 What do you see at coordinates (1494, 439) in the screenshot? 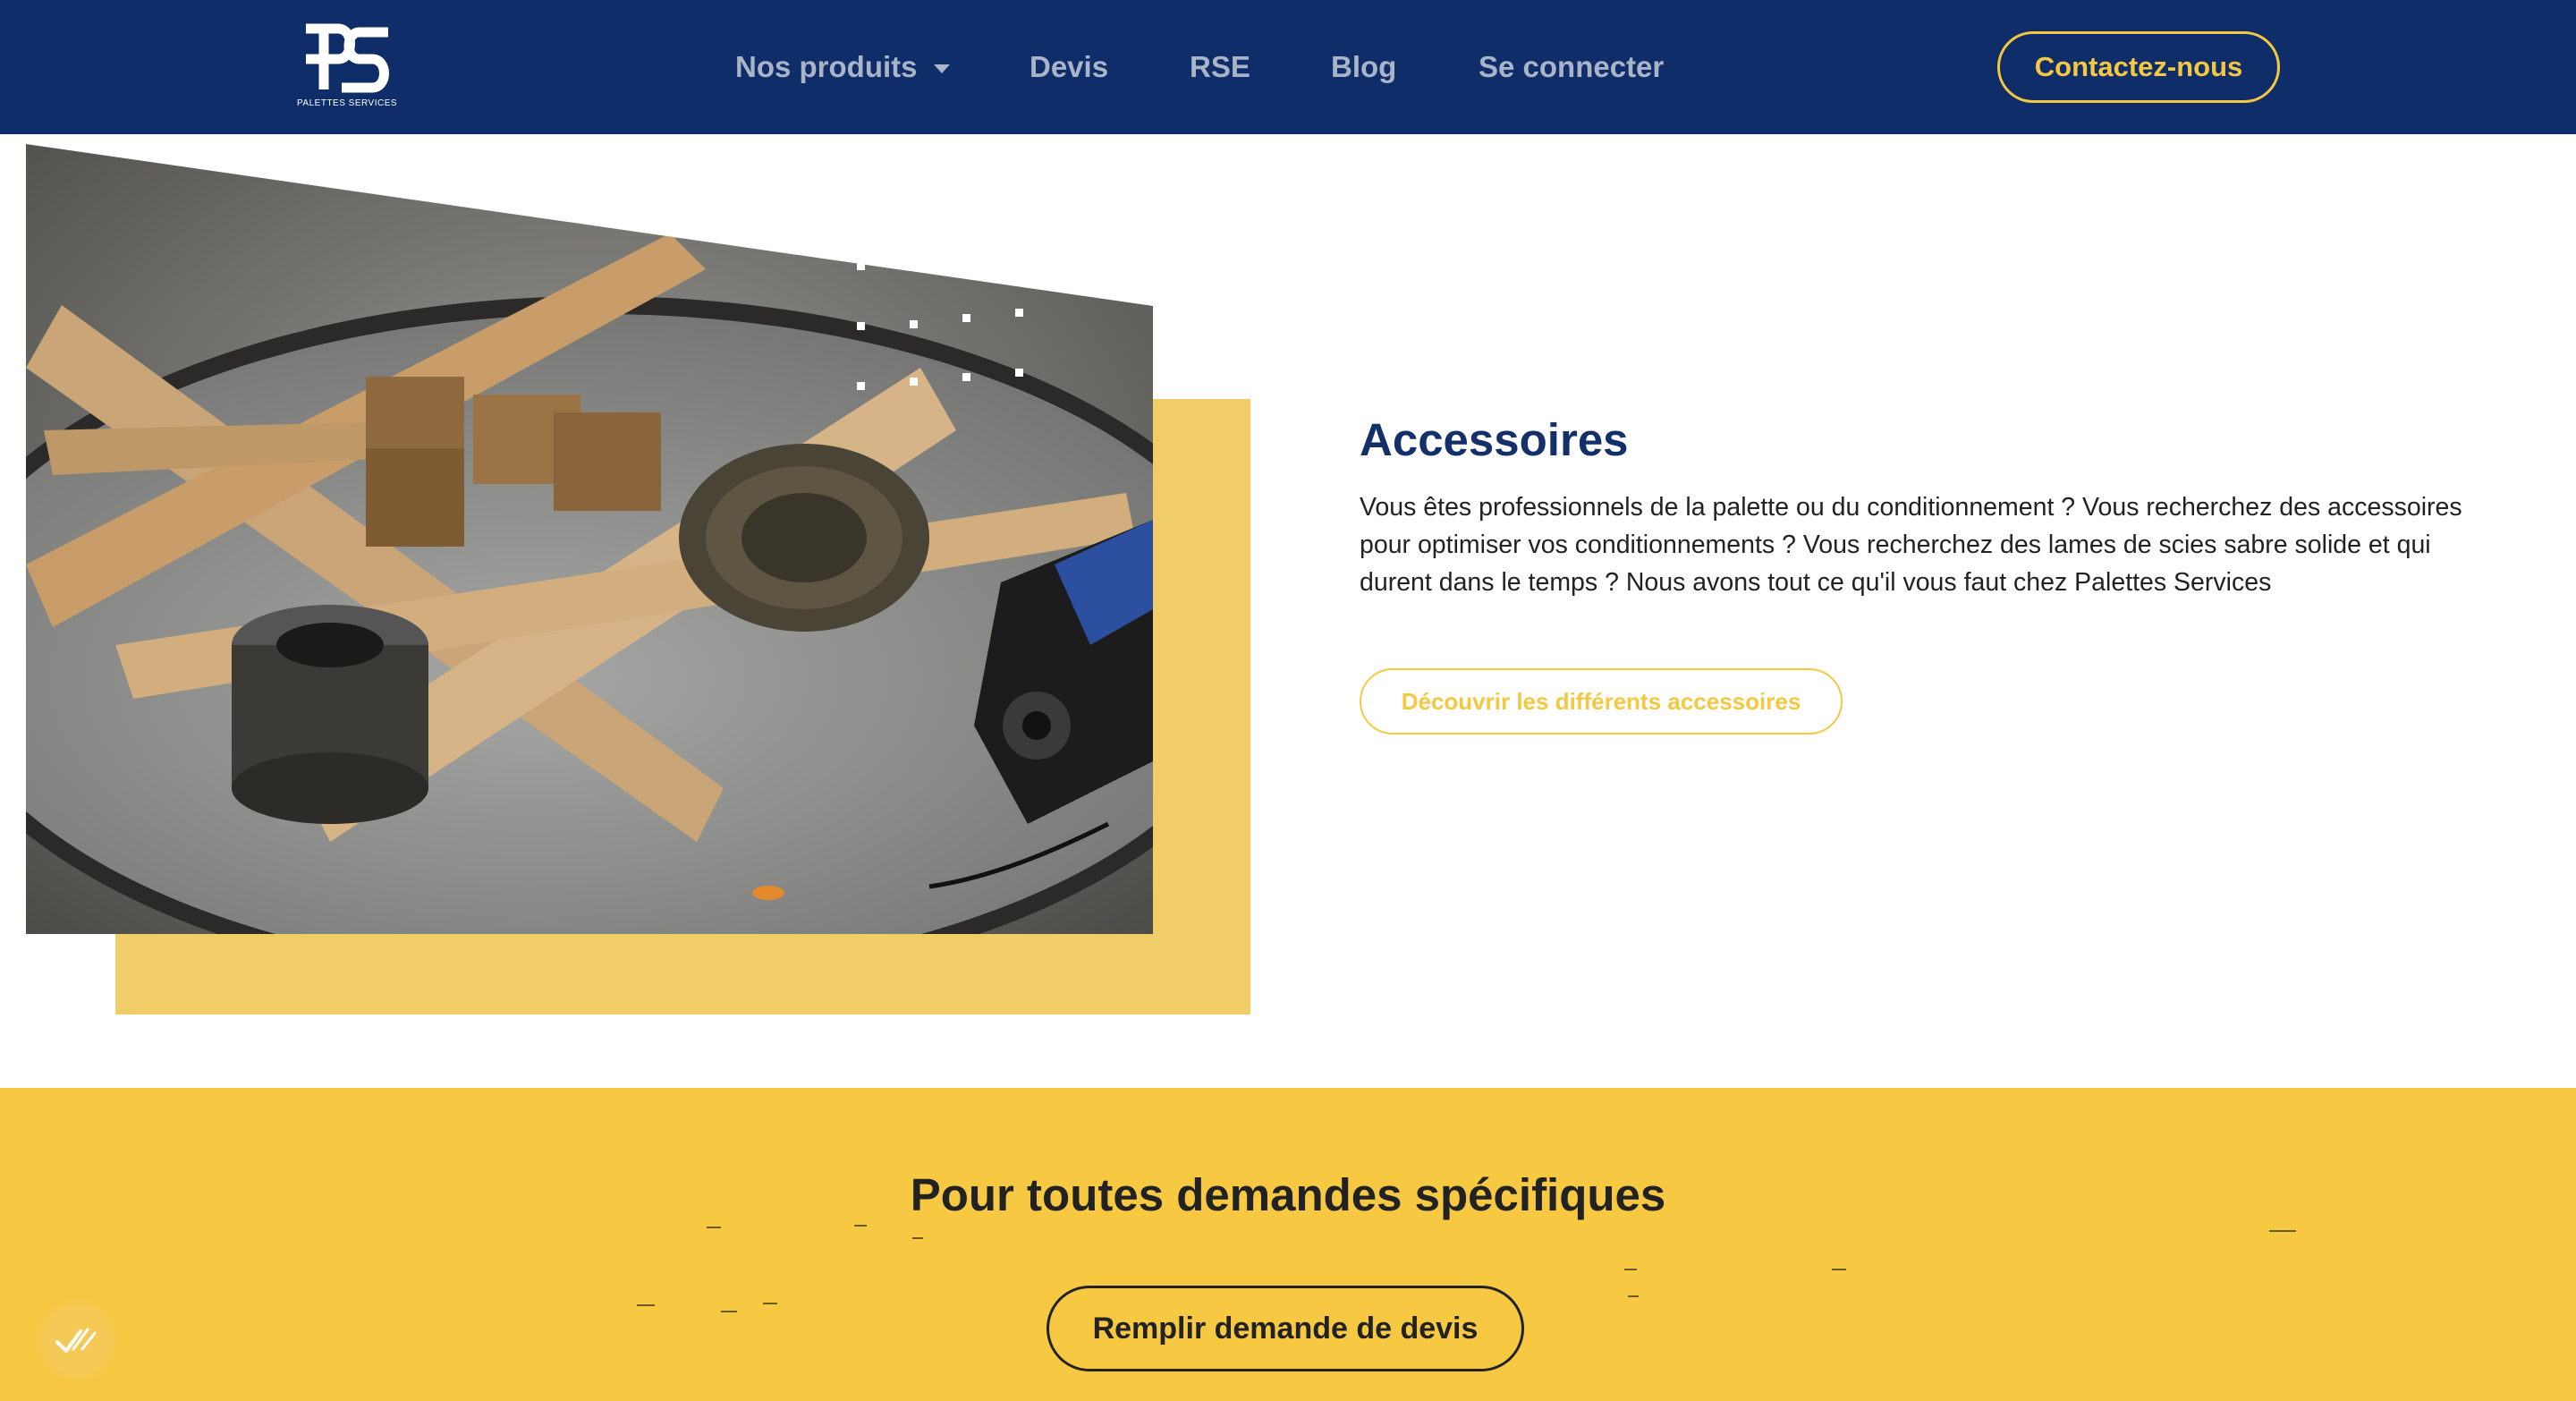
I see `accessories-title: Accessoires` at bounding box center [1494, 439].